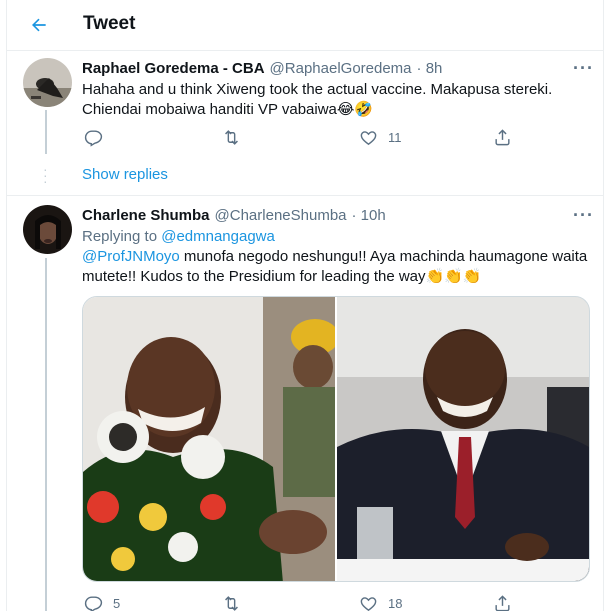 The width and height of the screenshot is (607, 611). Describe the element at coordinates (39, 25) in the screenshot. I see `back-arrow-icon` at that location.